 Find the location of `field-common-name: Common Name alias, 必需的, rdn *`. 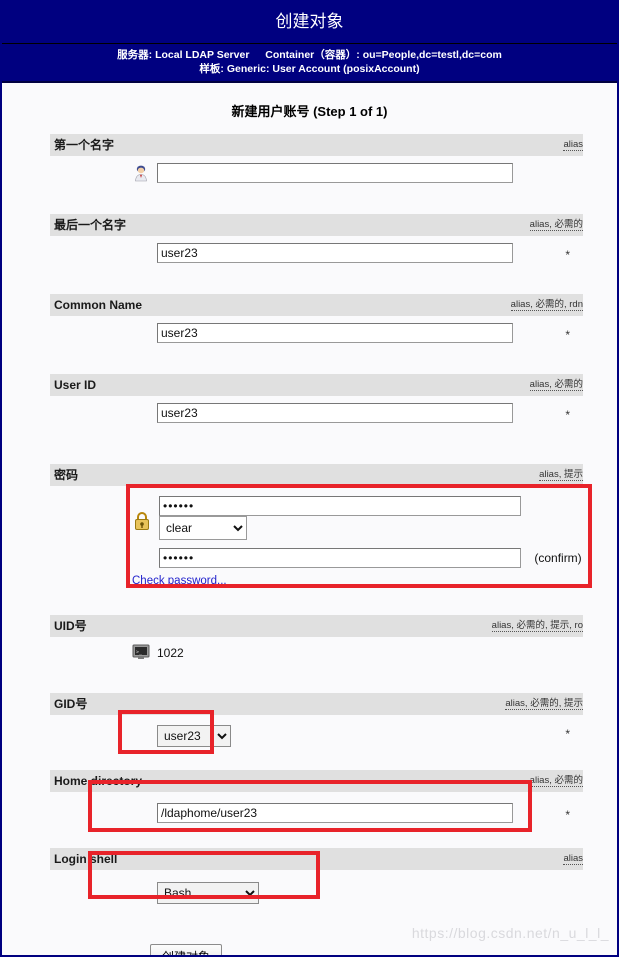

field-common-name: Common Name alias, 必需的, rdn * is located at coordinates (316, 329).